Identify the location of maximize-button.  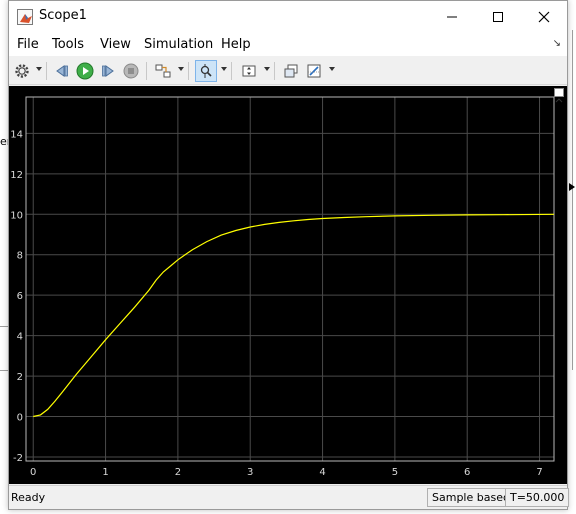
(498, 16).